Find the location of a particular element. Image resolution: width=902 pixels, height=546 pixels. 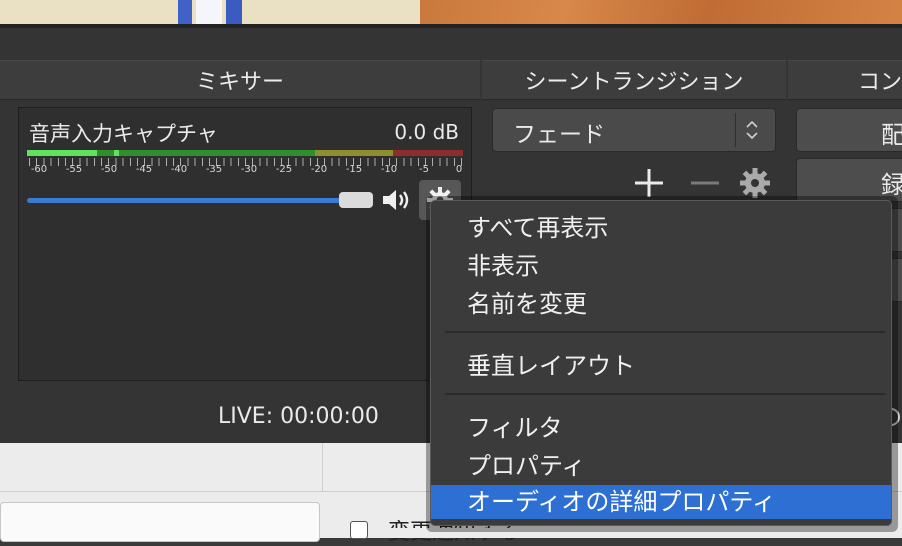

menu-item-rename: 名前を変更 is located at coordinates (661, 304).